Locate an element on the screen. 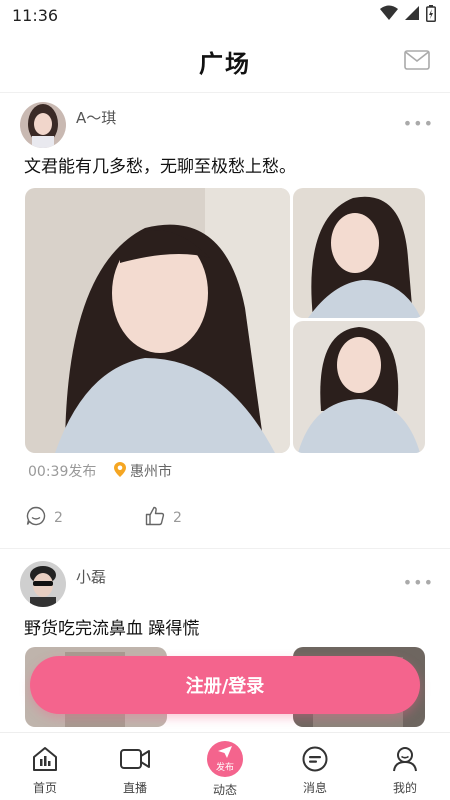  status-time: 11:36 is located at coordinates (35, 15).